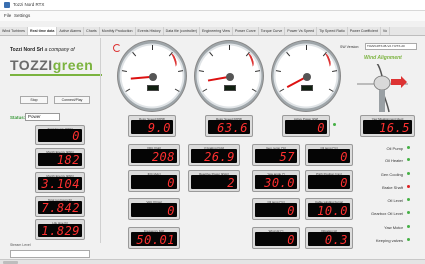 The height and width of the screenshot is (264, 425). I want to click on yaw-misalignment-display: Yaw Misalignment [deg] 16.5, so click(387, 126).